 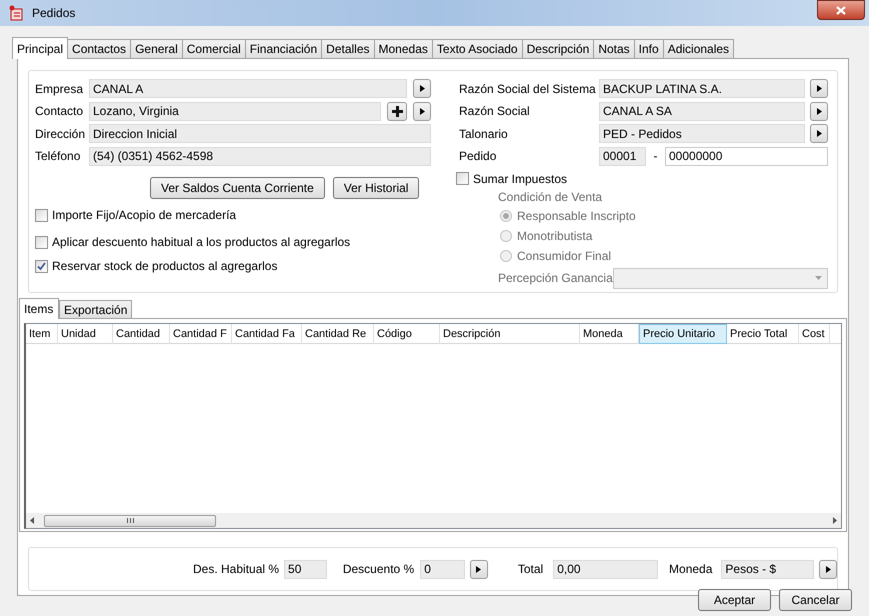 I want to click on tab: Monedas, so click(x=403, y=48).